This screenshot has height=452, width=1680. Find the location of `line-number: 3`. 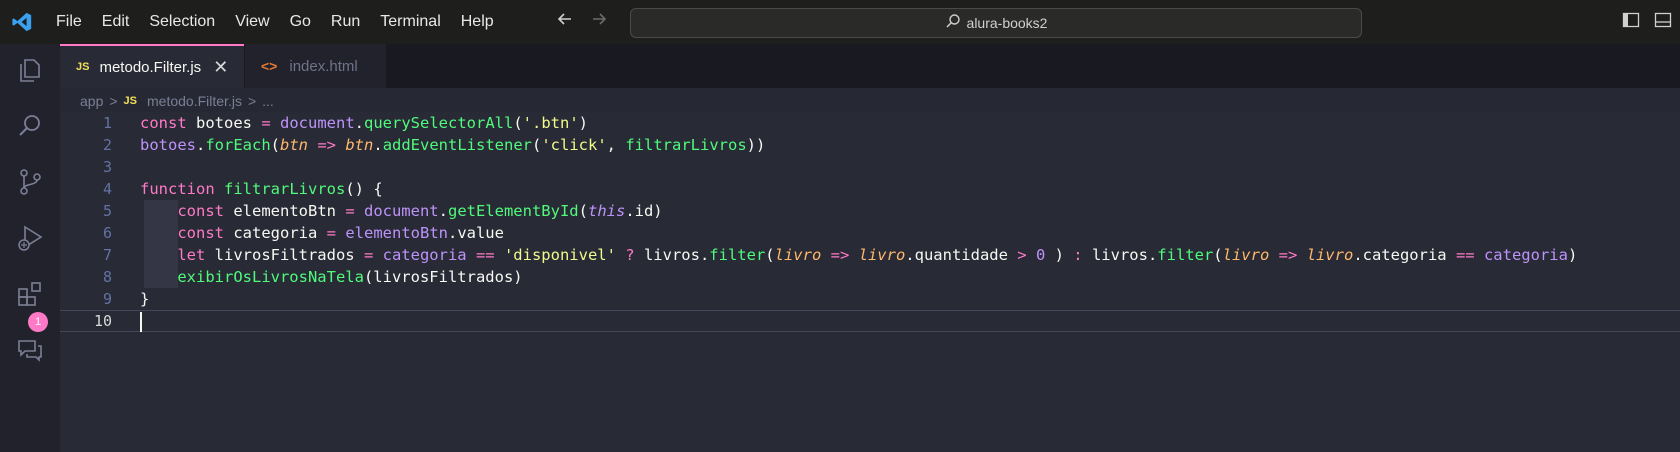

line-number: 3 is located at coordinates (107, 167).